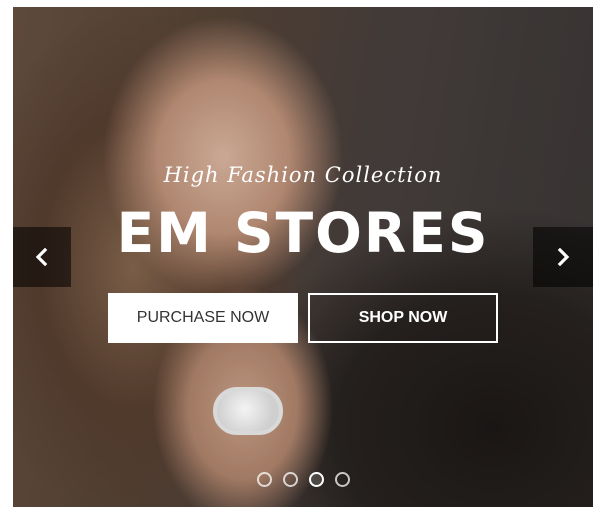 Image resolution: width=603 pixels, height=516 pixels. I want to click on next-slide-button, so click(563, 257).